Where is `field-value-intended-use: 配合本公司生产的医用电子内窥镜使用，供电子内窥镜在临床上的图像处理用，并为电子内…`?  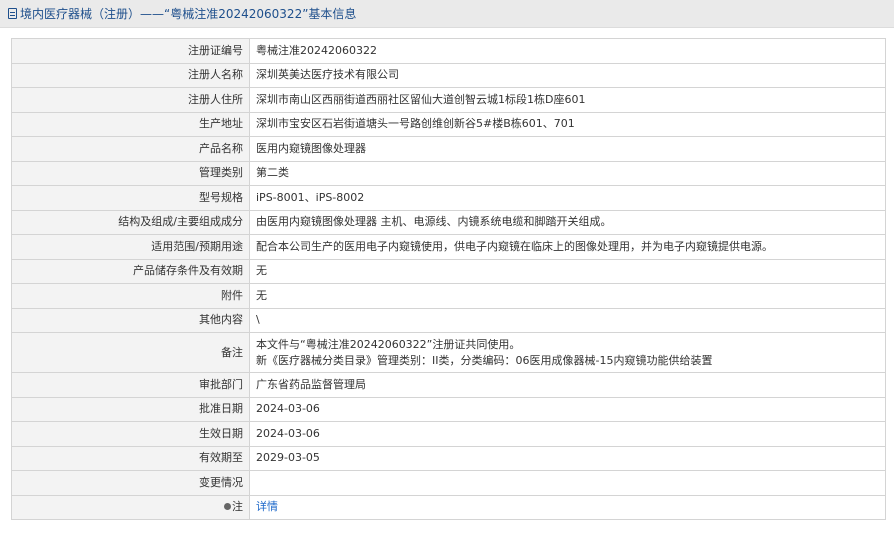 field-value-intended-use: 配合本公司生产的医用电子内窥镜使用，供电子内窥镜在临床上的图像处理用，并为电子内… is located at coordinates (567, 247).